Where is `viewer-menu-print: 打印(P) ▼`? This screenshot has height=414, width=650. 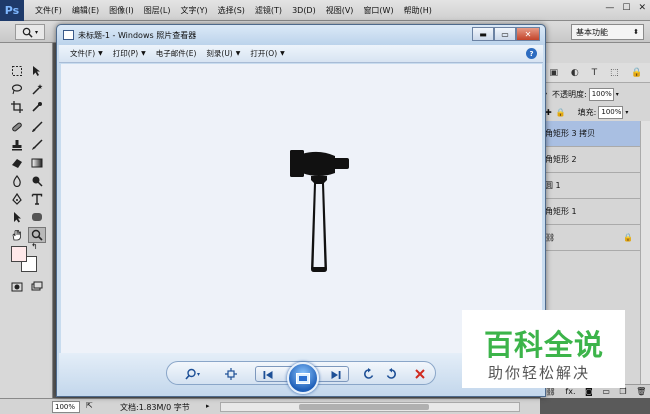
viewer-menu-print: 打印(P) ▼ is located at coordinates (129, 53).